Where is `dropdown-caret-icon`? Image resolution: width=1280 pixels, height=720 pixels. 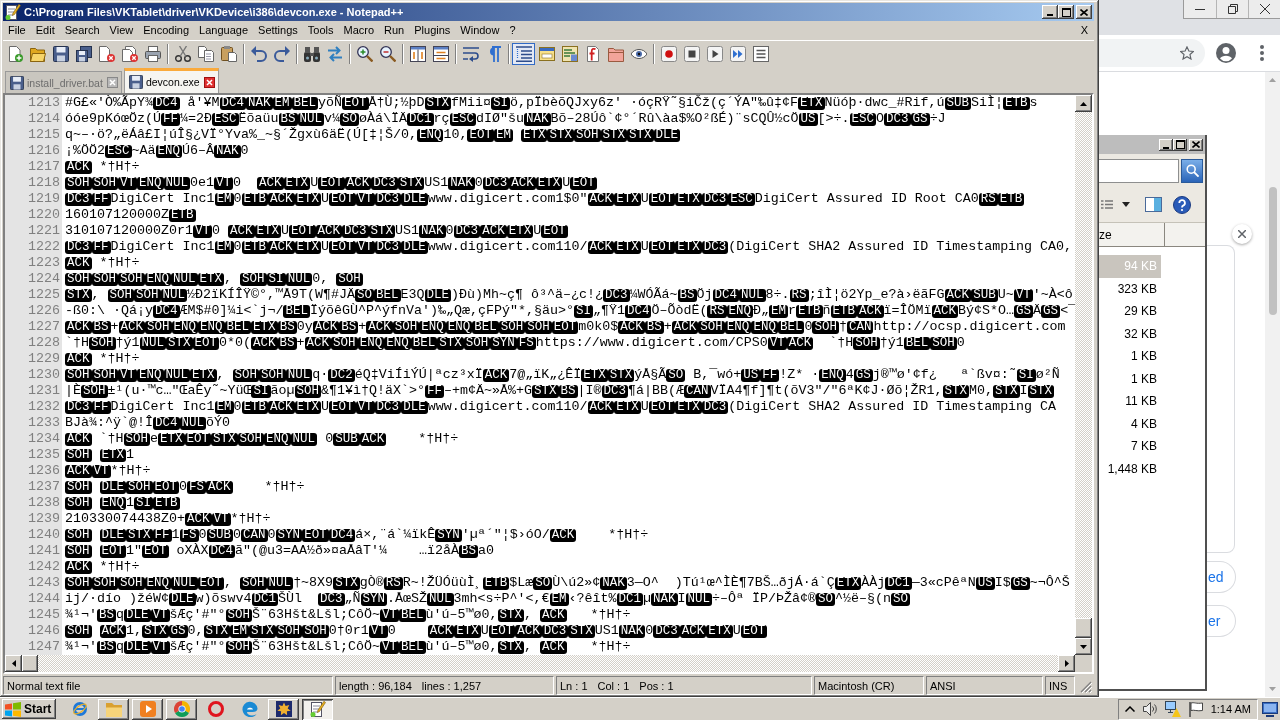
dropdown-caret-icon is located at coordinates (1126, 204).